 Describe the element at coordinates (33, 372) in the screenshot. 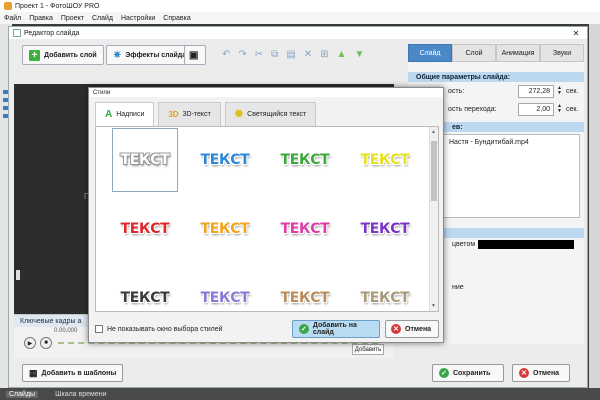

I see `template-icon: ▦` at that location.